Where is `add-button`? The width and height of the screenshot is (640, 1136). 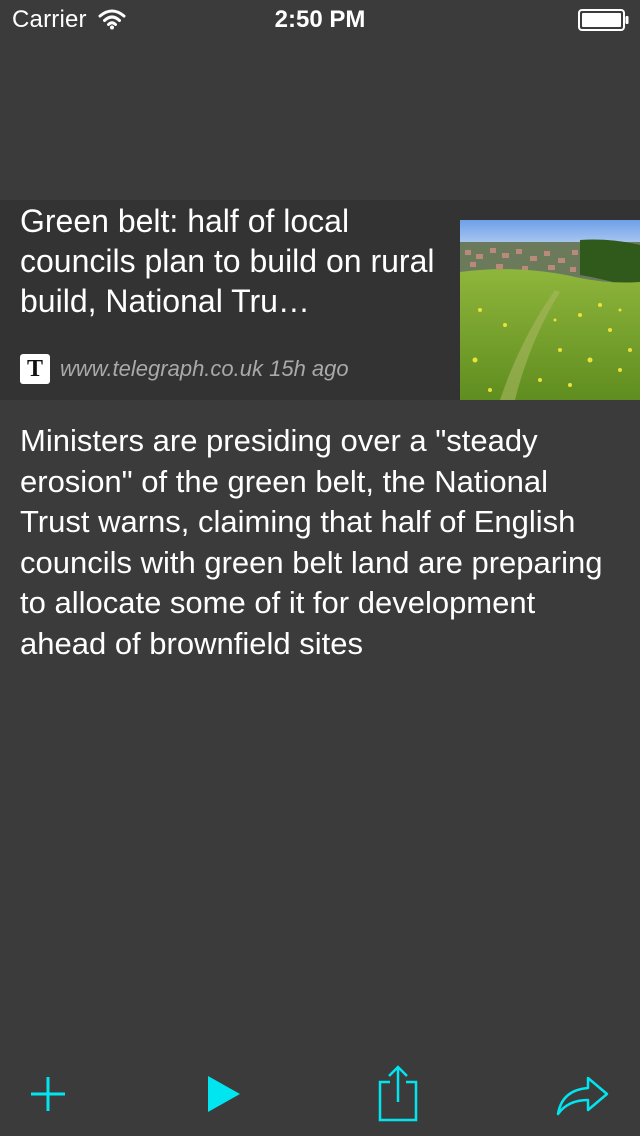
add-button is located at coordinates (48, 1094).